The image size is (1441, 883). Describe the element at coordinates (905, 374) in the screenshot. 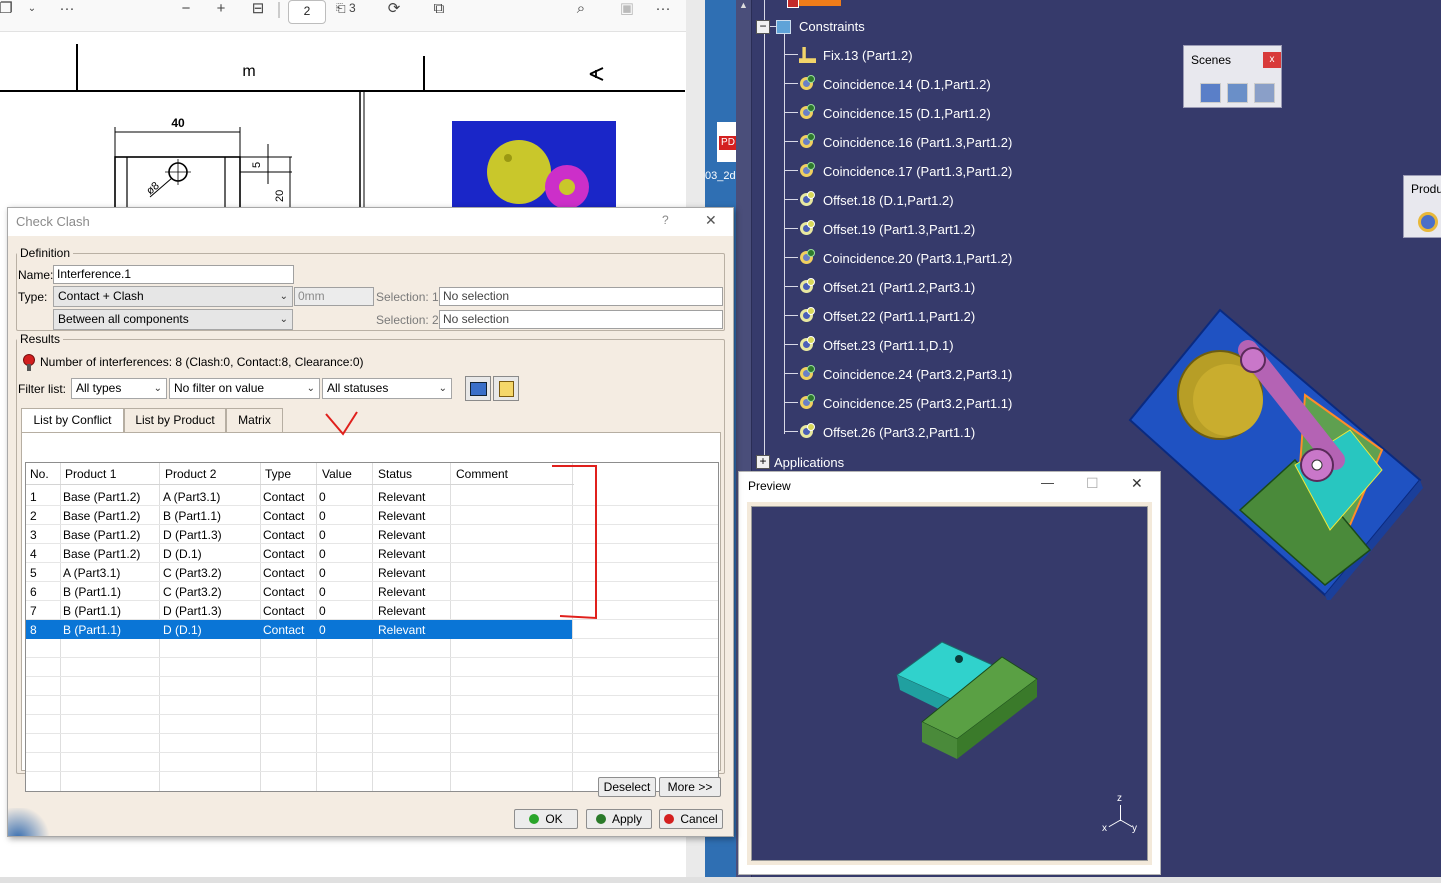

I see `tree-node-constraint: Coincidence.24 (Part3.2,Part3.1)` at that location.